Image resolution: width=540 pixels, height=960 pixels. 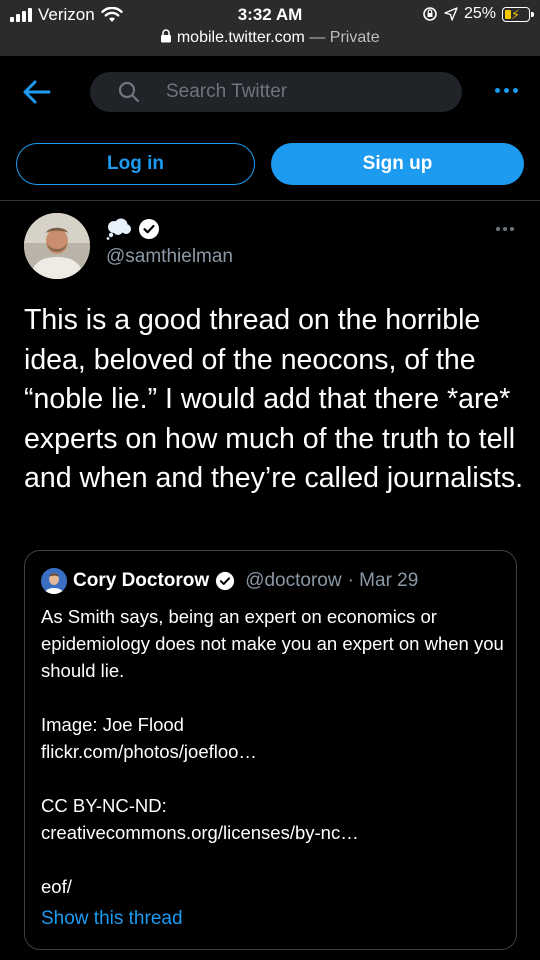 I want to click on tweet-more-icon, so click(x=505, y=229).